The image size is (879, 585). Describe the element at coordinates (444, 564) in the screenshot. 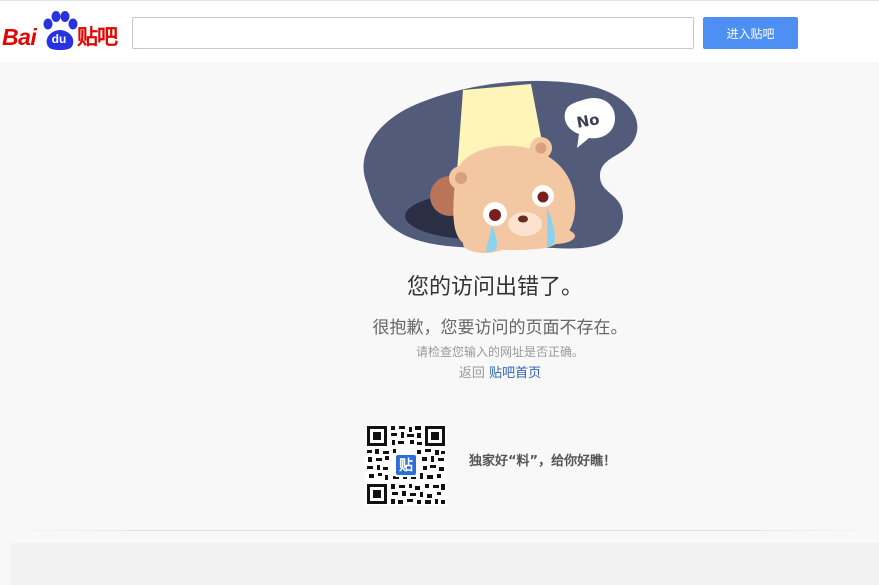

I see `footer-band` at that location.